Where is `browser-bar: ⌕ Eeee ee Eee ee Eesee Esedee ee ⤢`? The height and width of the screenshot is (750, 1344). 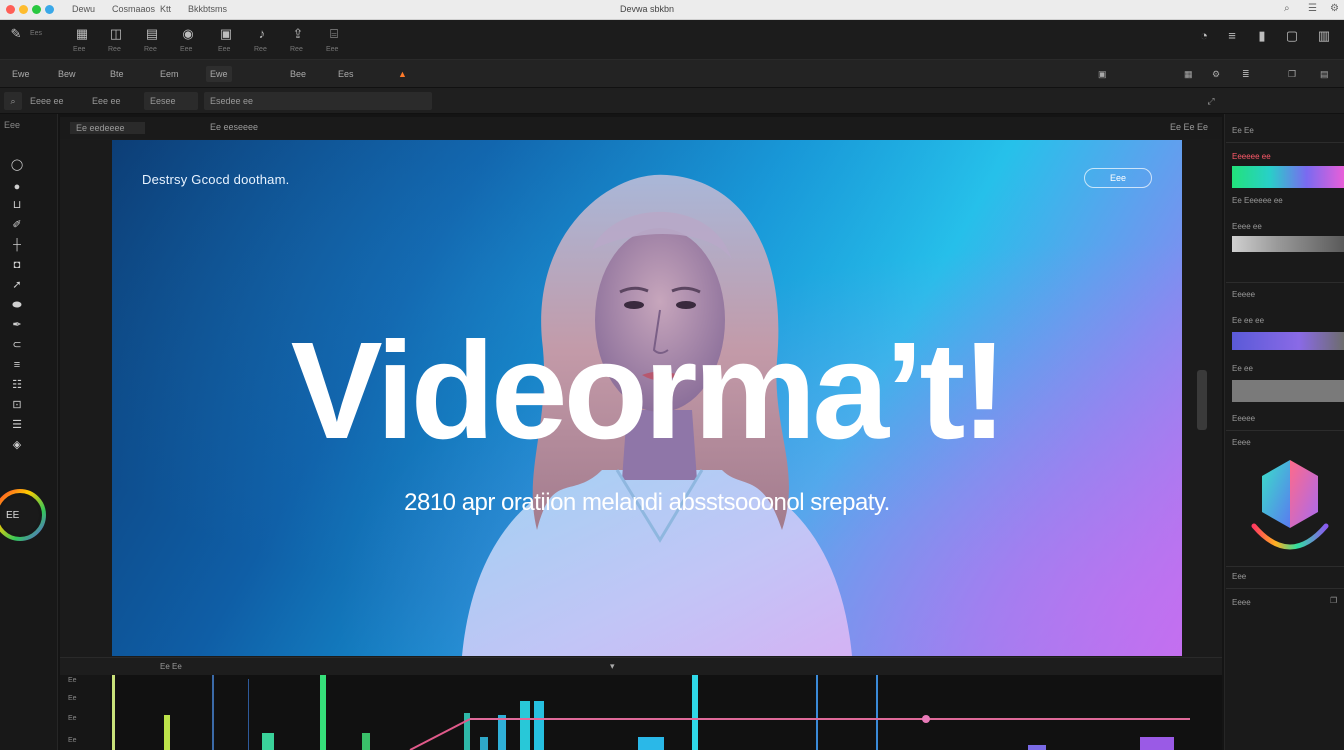 browser-bar: ⌕ Eeee ee Eee ee Eesee Esedee ee ⤢ is located at coordinates (672, 101).